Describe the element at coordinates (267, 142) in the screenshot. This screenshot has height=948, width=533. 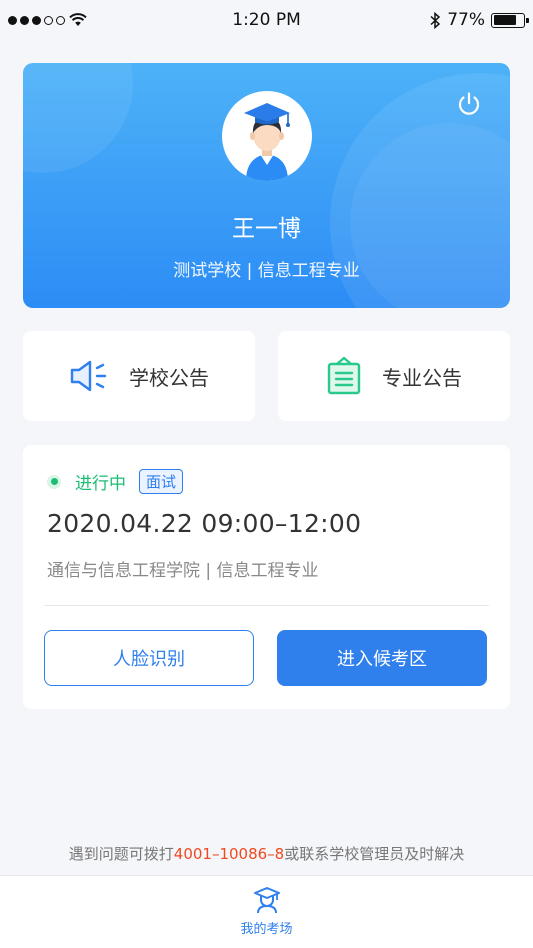
I see `graduate-avatar-icon` at that location.